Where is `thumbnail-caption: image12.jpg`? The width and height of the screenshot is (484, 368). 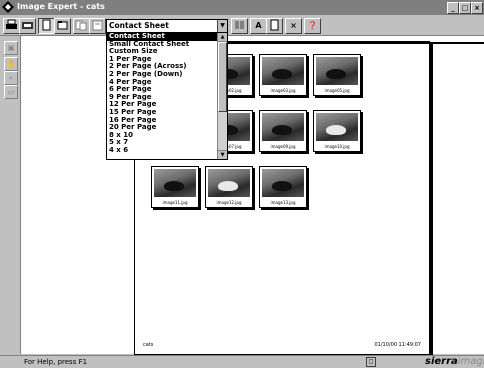
thumbnail-caption: image12.jpg is located at coordinates (229, 202).